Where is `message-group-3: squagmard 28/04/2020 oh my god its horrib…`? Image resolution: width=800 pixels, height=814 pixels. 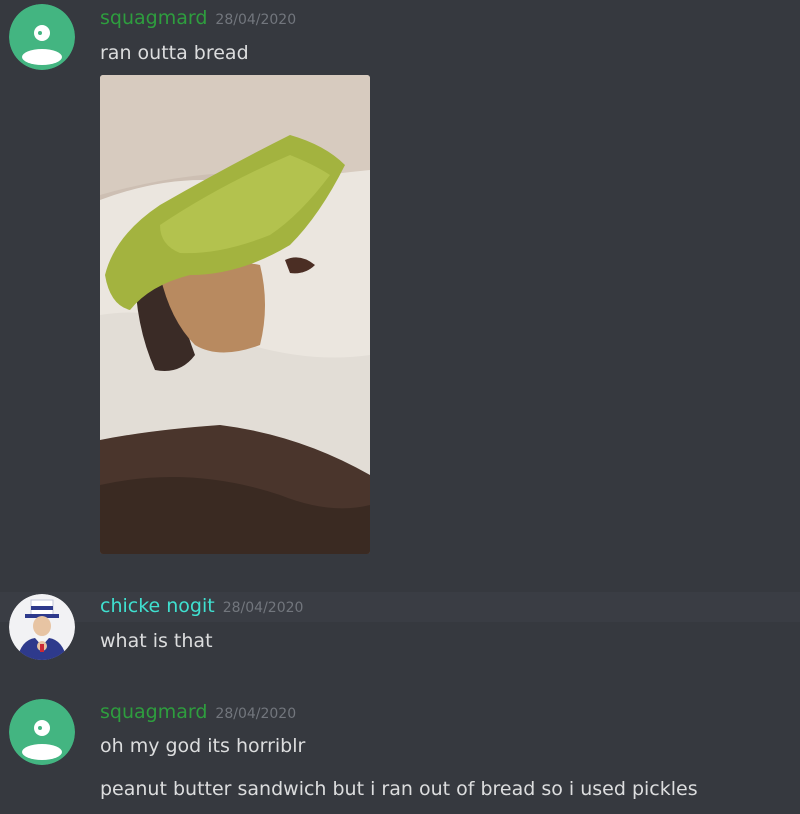
message-group-3: squagmard 28/04/2020 oh my god its horrib… is located at coordinates (400, 754).